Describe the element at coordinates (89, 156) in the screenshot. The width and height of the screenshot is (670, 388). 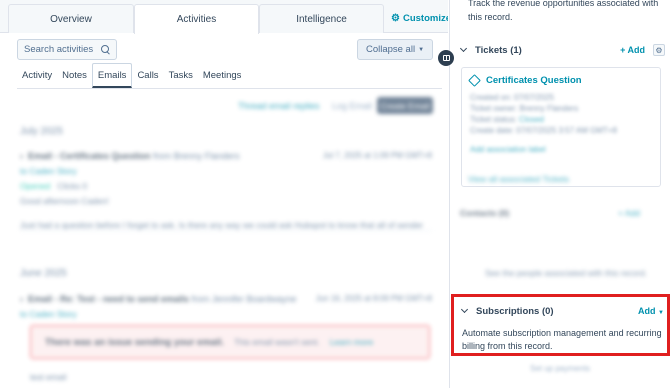
I see `email-subject: Email - Certificates Question` at that location.